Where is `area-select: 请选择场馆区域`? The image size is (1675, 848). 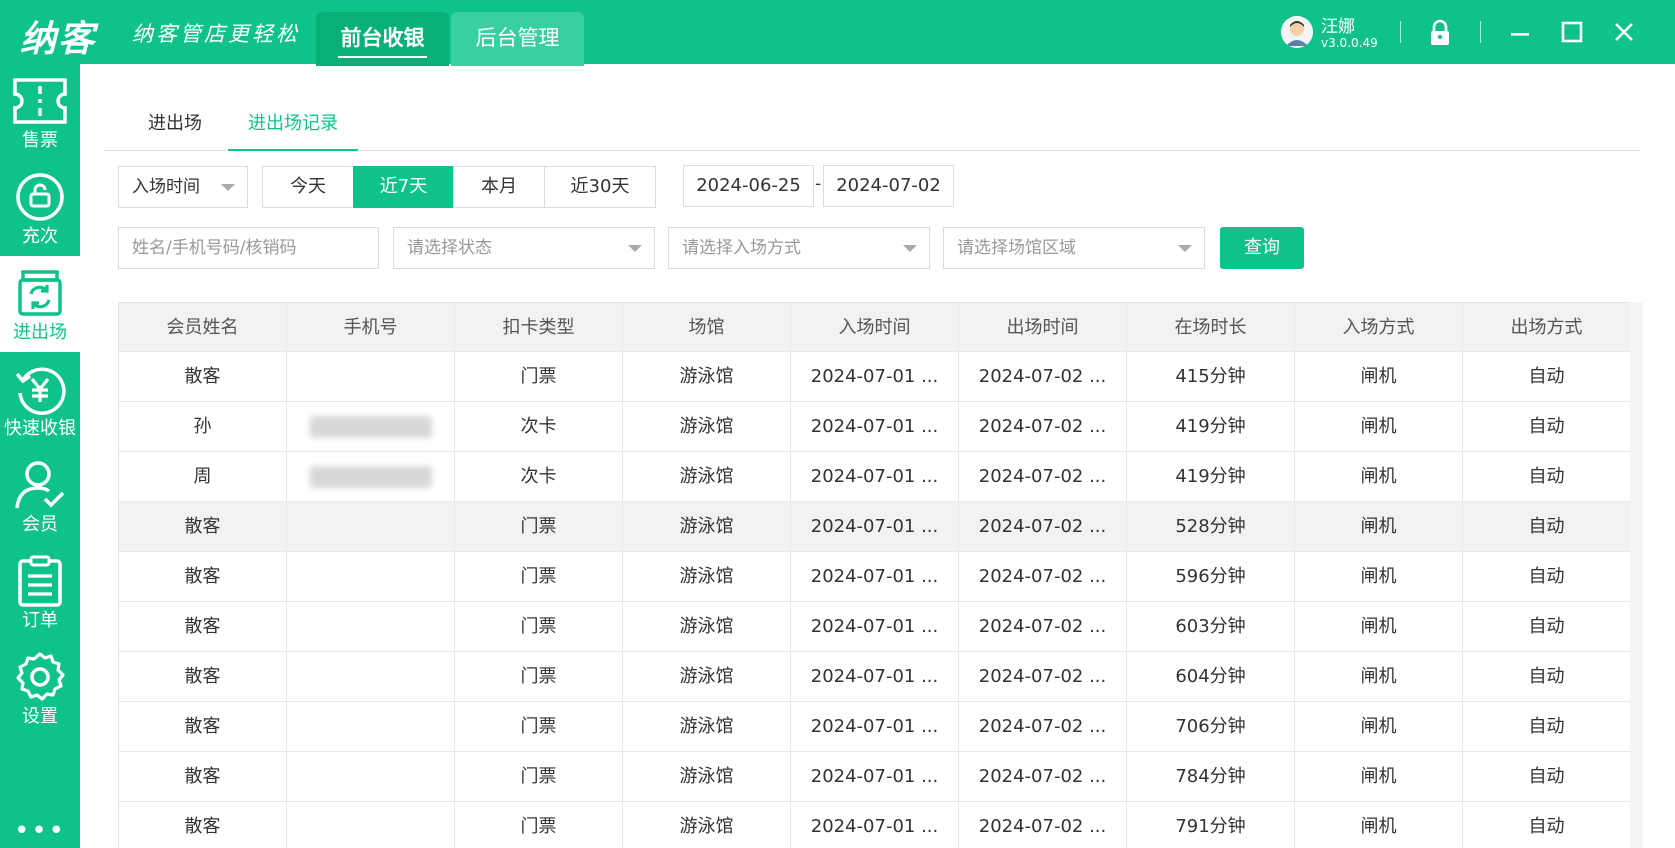 area-select: 请选择场馆区域 is located at coordinates (1074, 248).